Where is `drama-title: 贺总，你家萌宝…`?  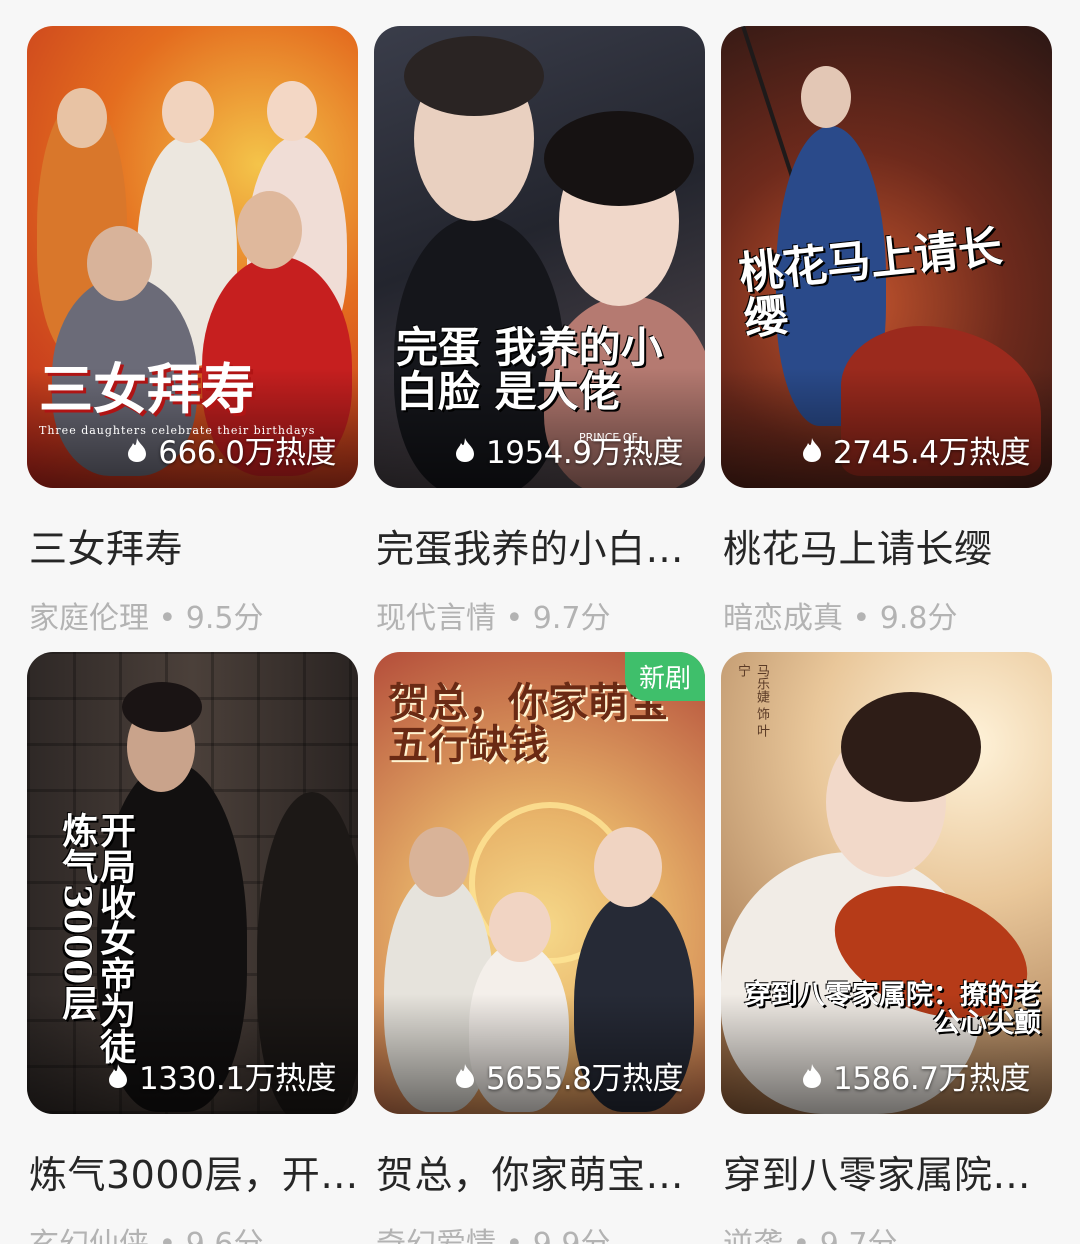
drama-title: 贺总，你家萌宝… is located at coordinates (539, 1171).